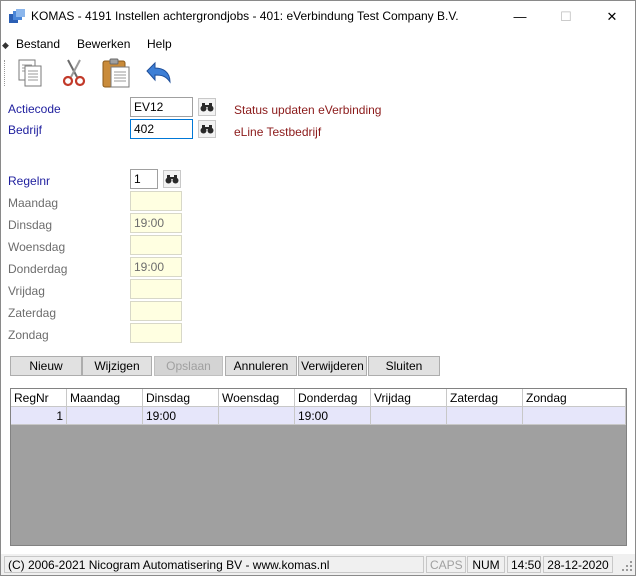 The image size is (636, 576). Describe the element at coordinates (520, 16) in the screenshot. I see `minimize-button: —` at that location.